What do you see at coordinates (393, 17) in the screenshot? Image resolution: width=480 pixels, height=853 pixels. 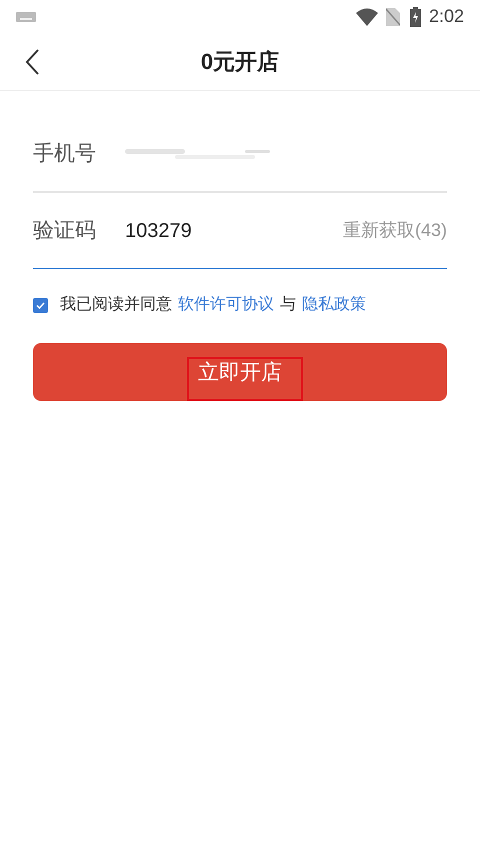 I see `no-sim-icon` at bounding box center [393, 17].